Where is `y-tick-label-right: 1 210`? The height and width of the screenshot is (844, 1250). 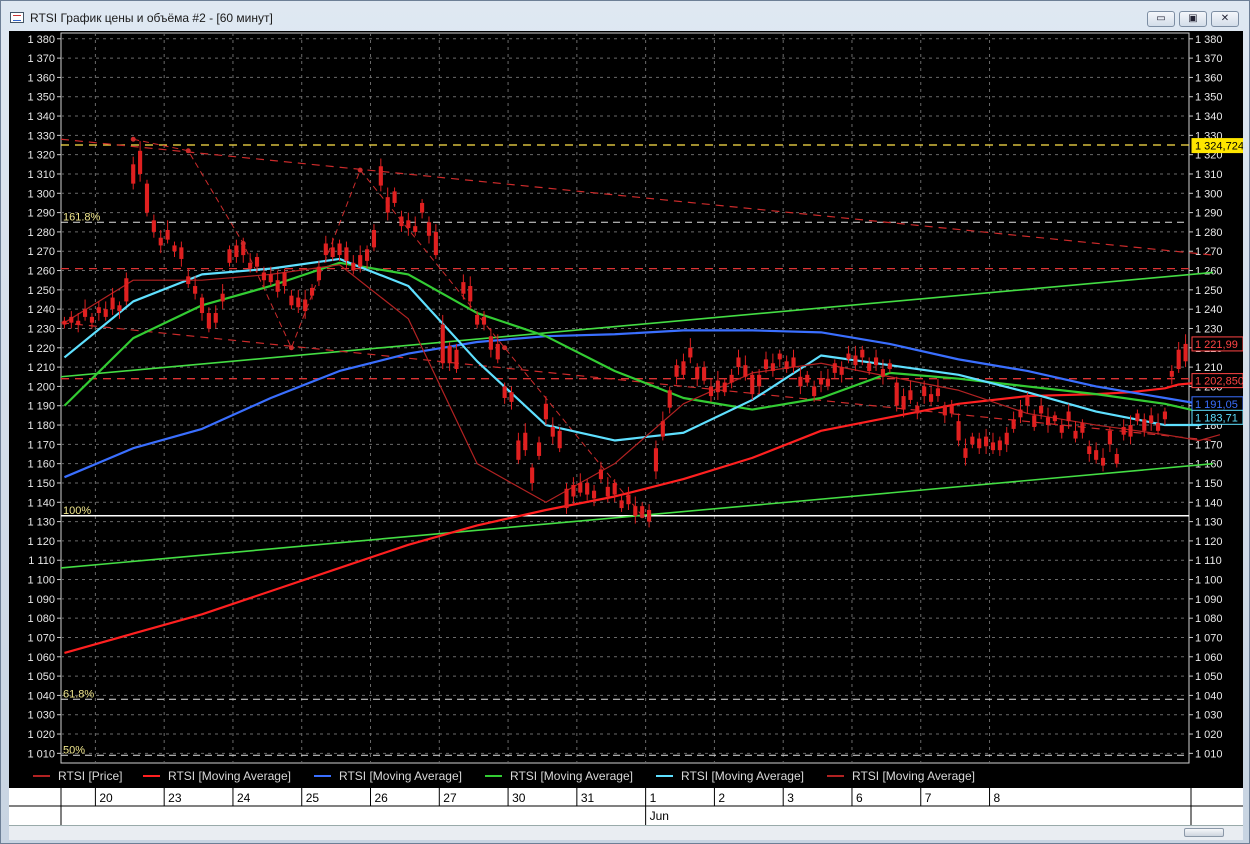
y-tick-label-right: 1 210 is located at coordinates (1209, 368).